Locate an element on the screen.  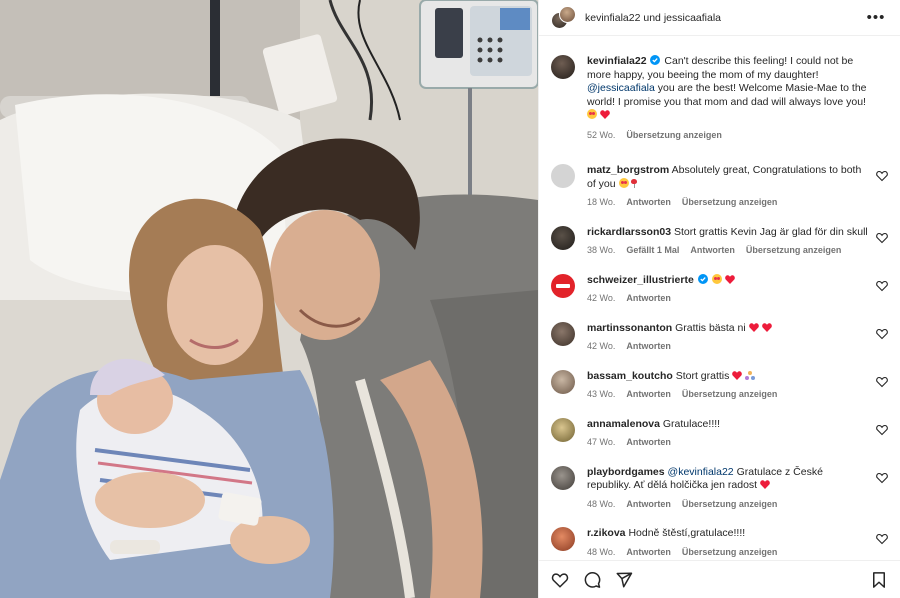
comment-username: r.zikova is located at coordinates (606, 533).